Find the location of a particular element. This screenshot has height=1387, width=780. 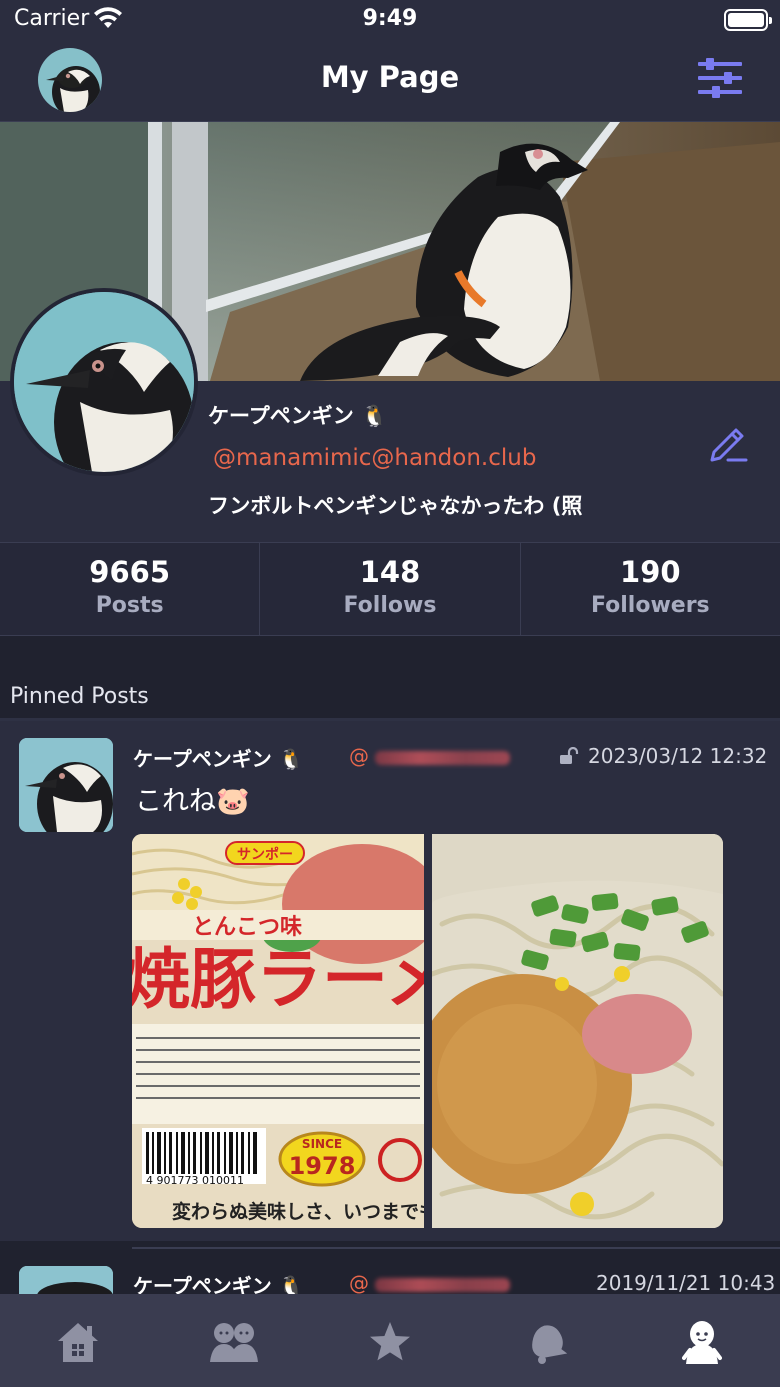

star-icon is located at coordinates (390, 1341).